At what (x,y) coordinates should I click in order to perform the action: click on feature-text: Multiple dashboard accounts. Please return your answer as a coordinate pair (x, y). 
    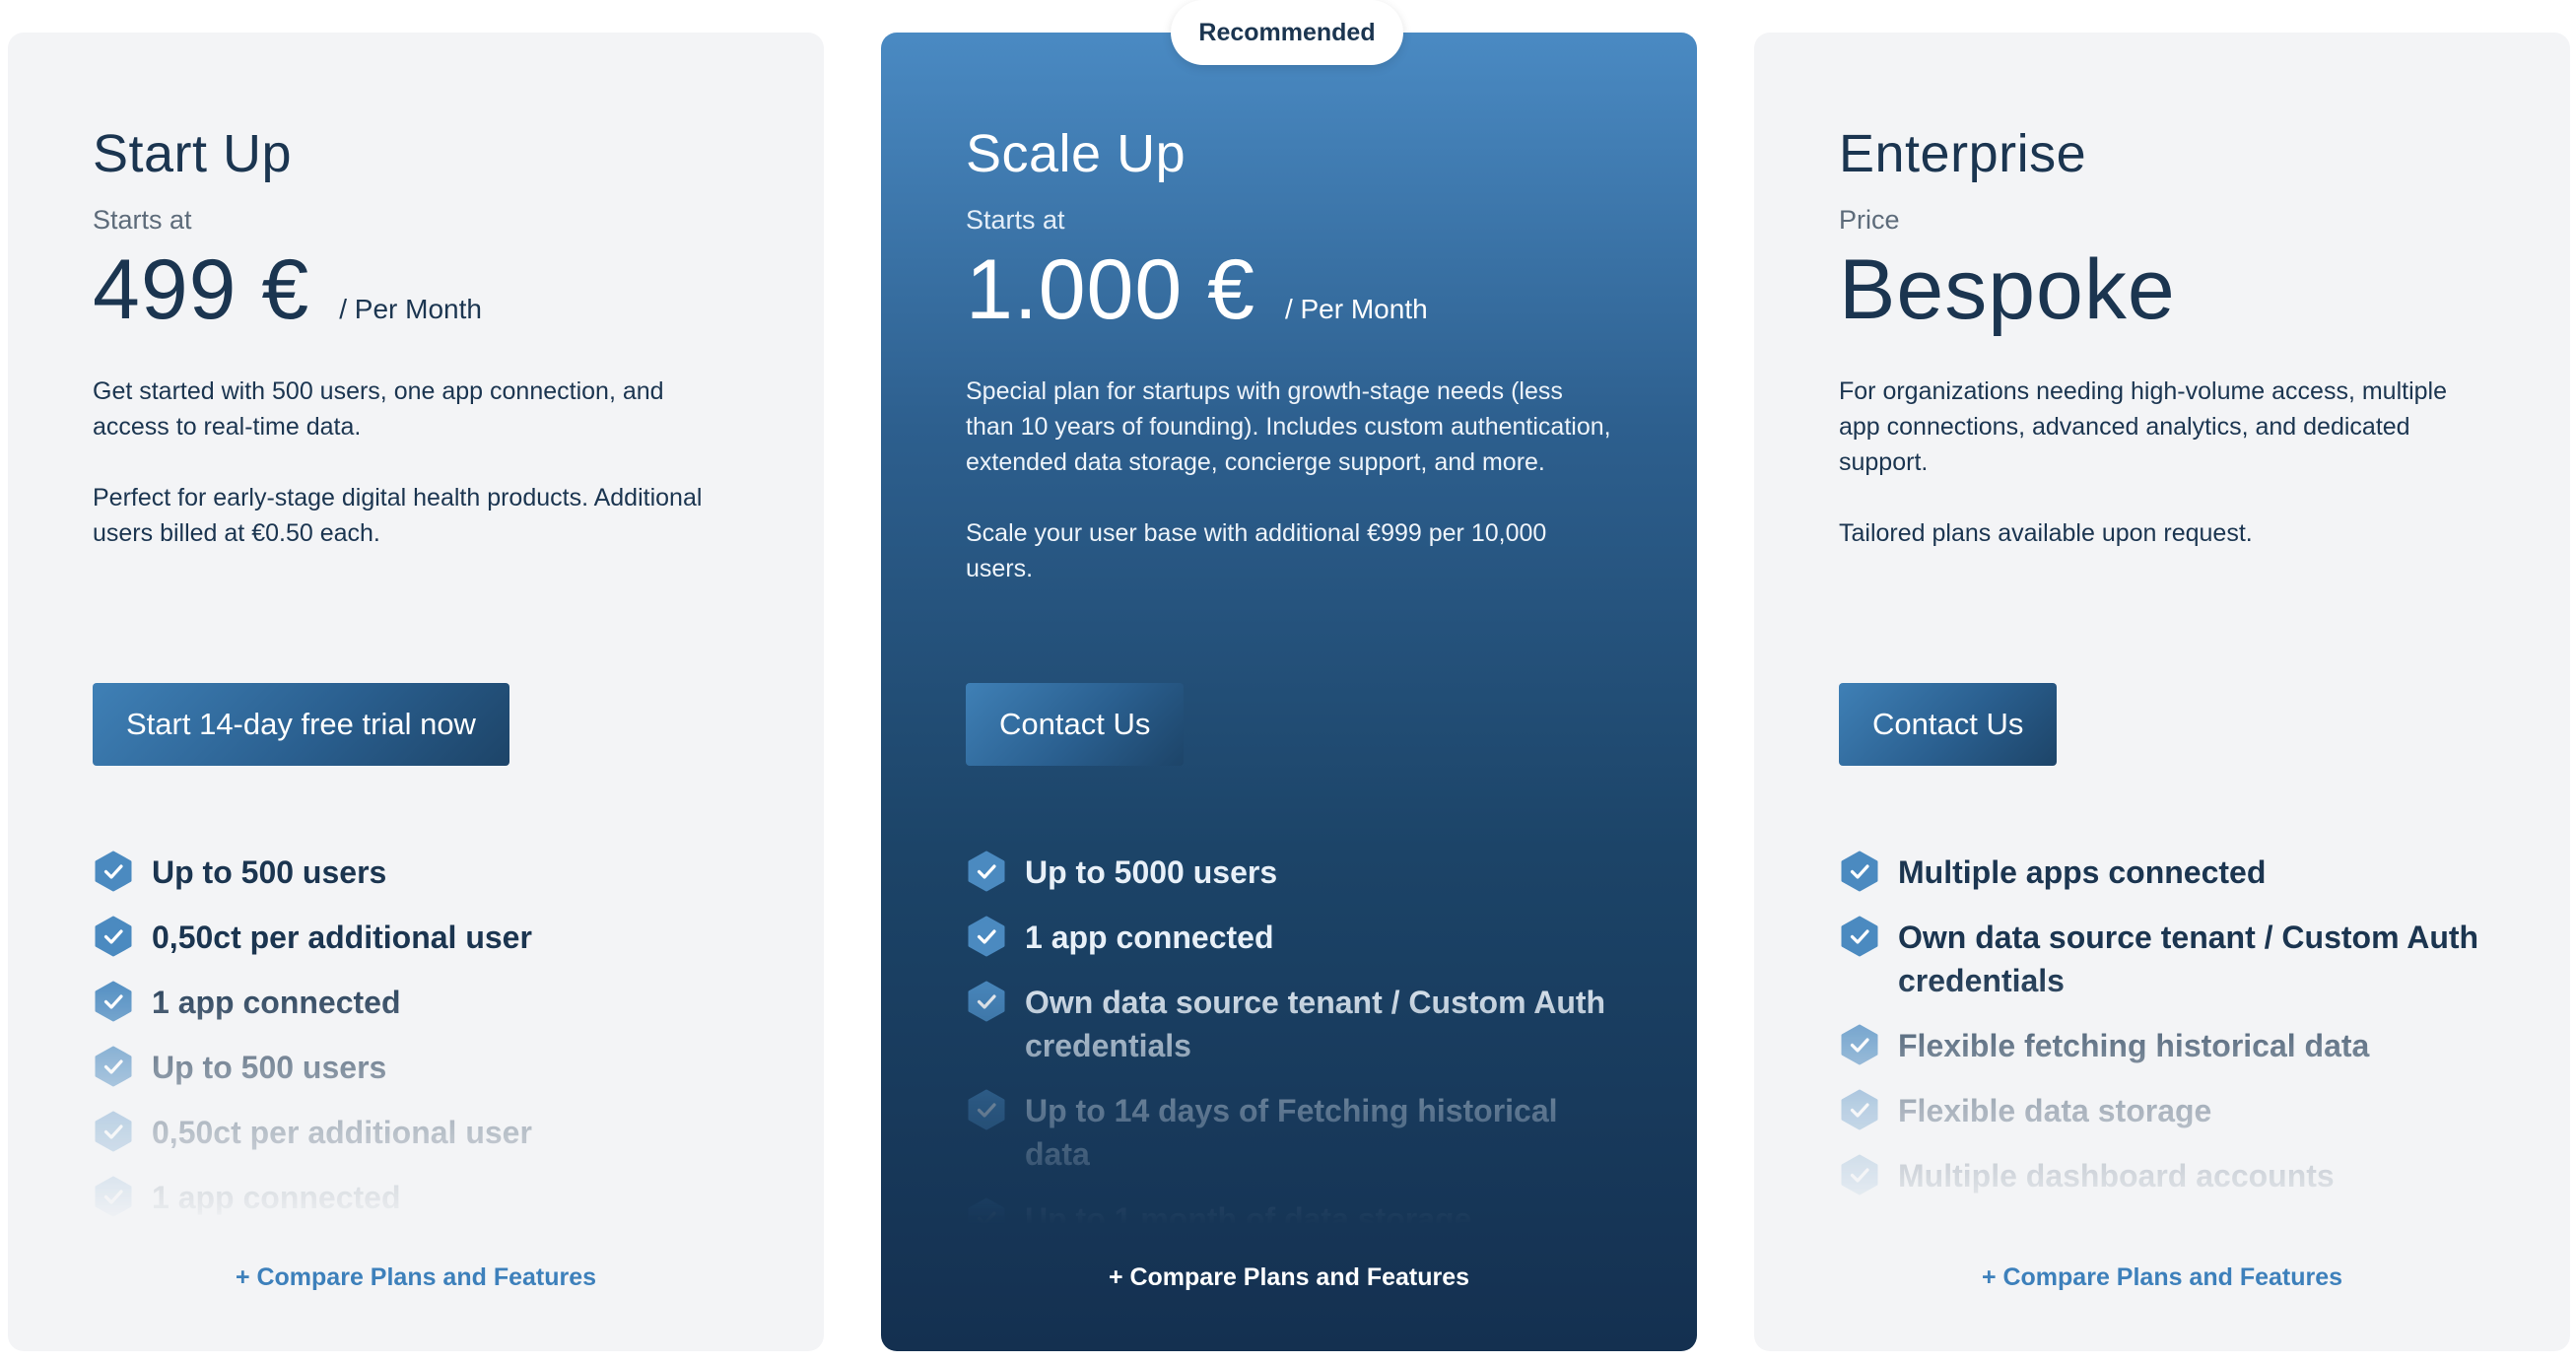
    Looking at the image, I should click on (2116, 1176).